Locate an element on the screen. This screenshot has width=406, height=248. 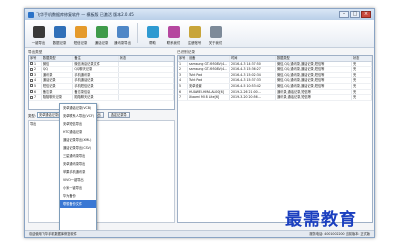
toolbar-button-label: 注册账号 is located at coordinates (194, 43).